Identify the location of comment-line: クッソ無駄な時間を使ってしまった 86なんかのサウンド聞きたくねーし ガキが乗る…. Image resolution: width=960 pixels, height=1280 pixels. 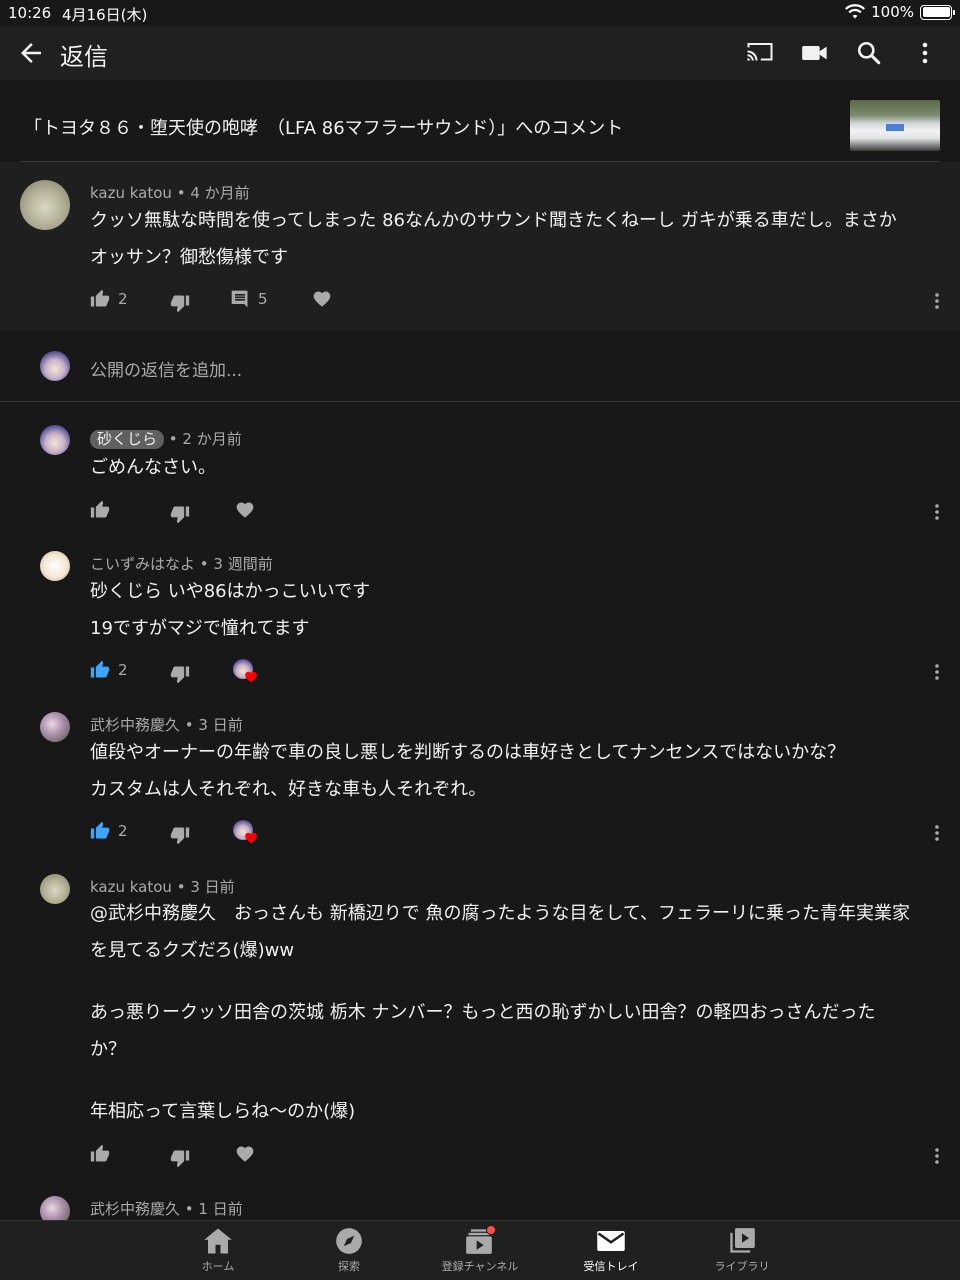
(493, 220).